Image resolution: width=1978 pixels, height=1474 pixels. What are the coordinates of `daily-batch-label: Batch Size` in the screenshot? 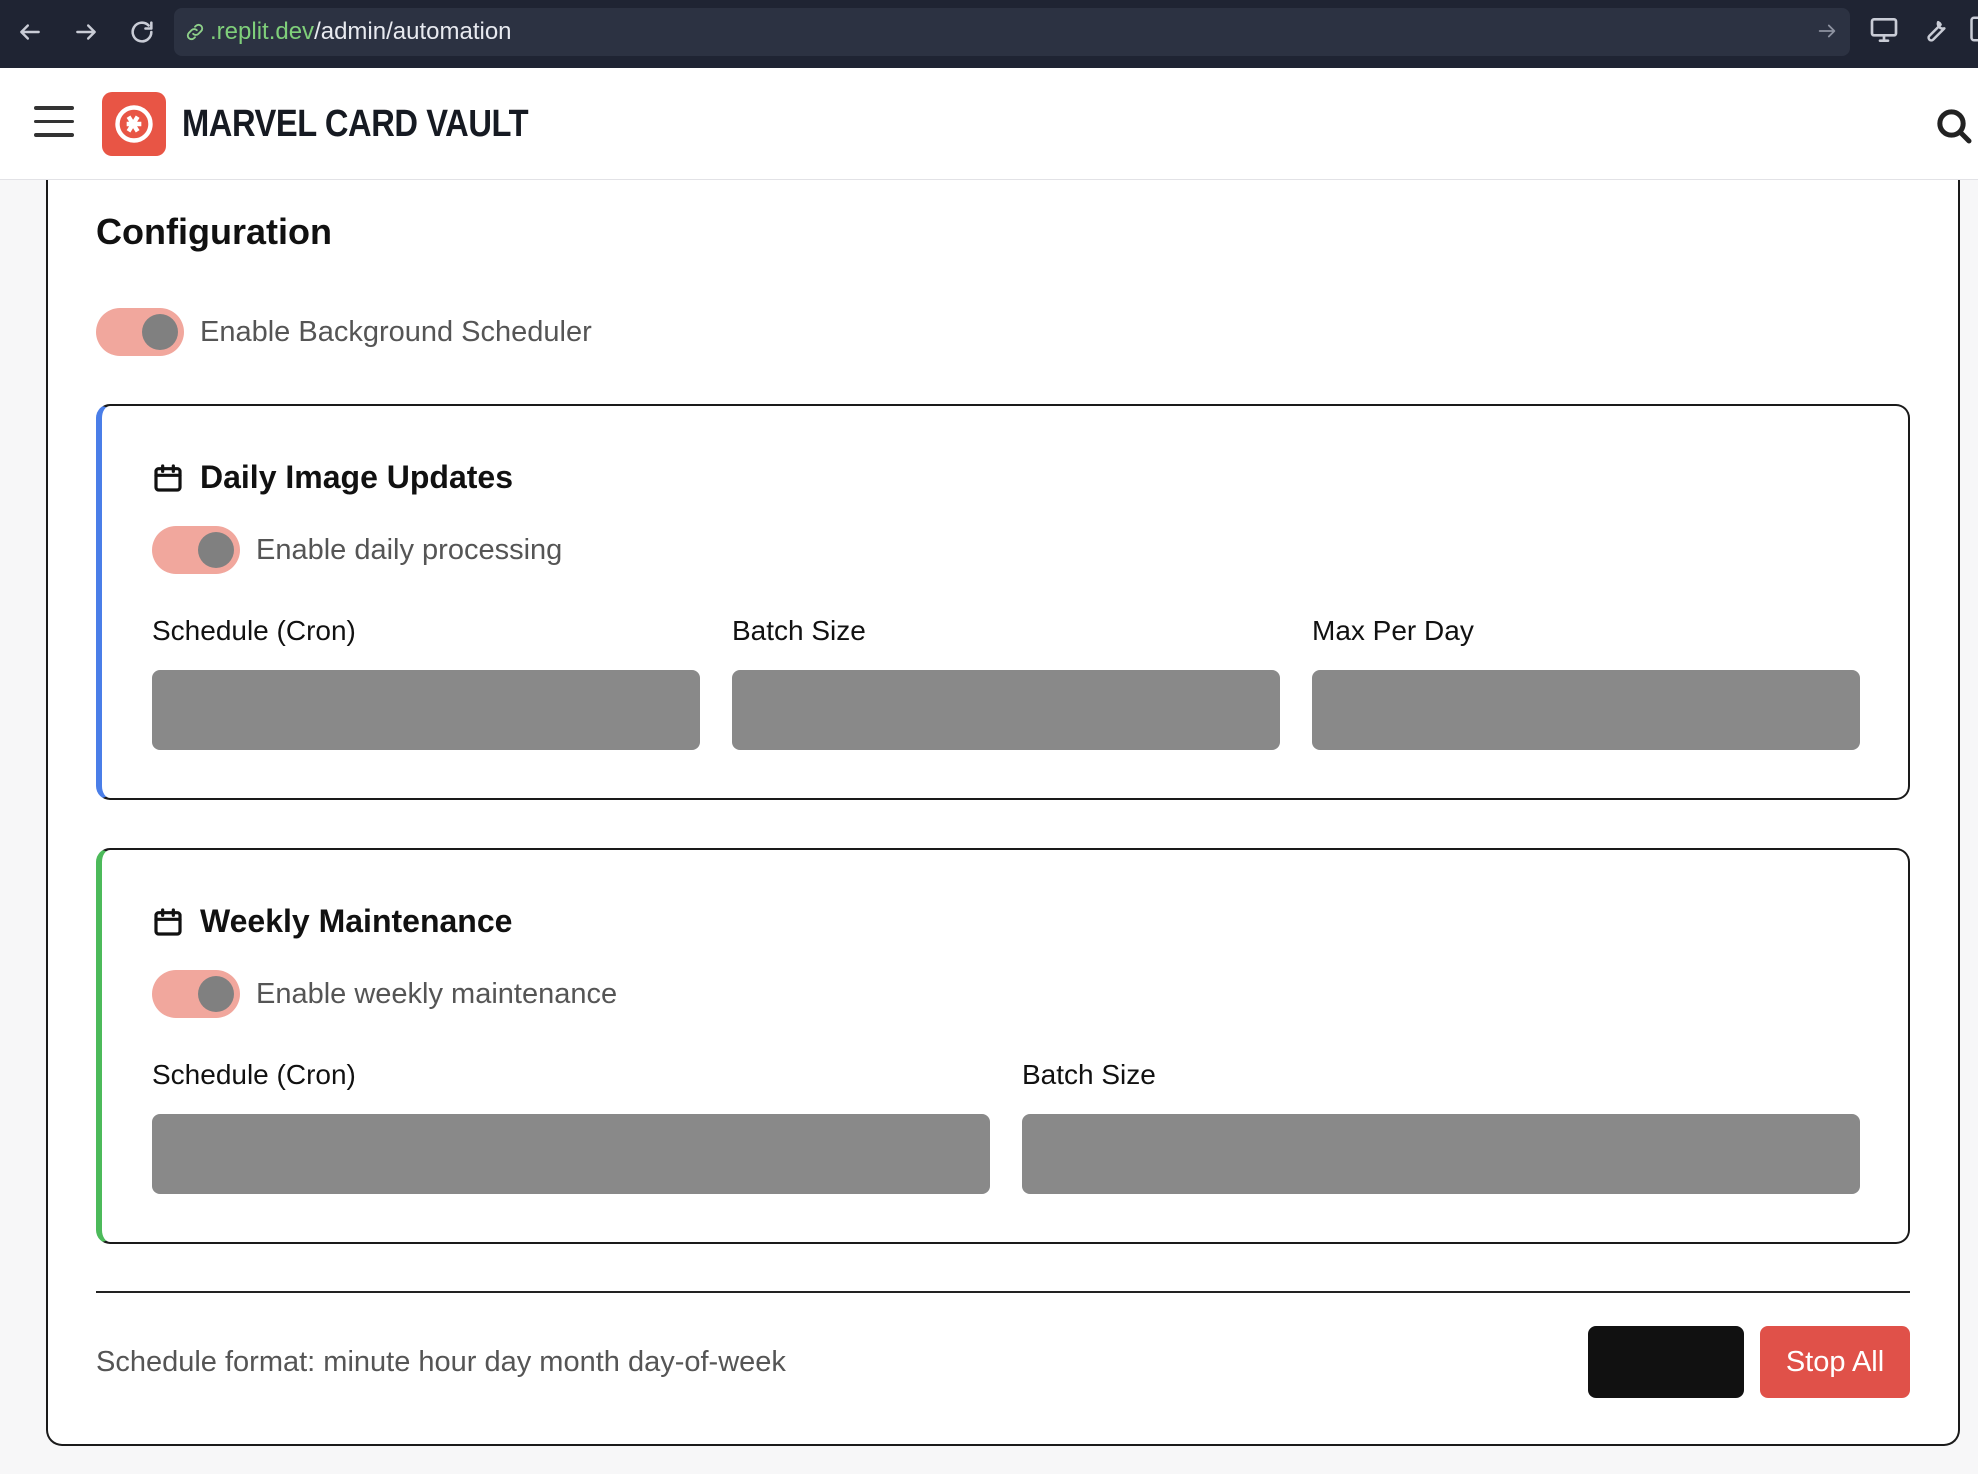 It's located at (799, 630).